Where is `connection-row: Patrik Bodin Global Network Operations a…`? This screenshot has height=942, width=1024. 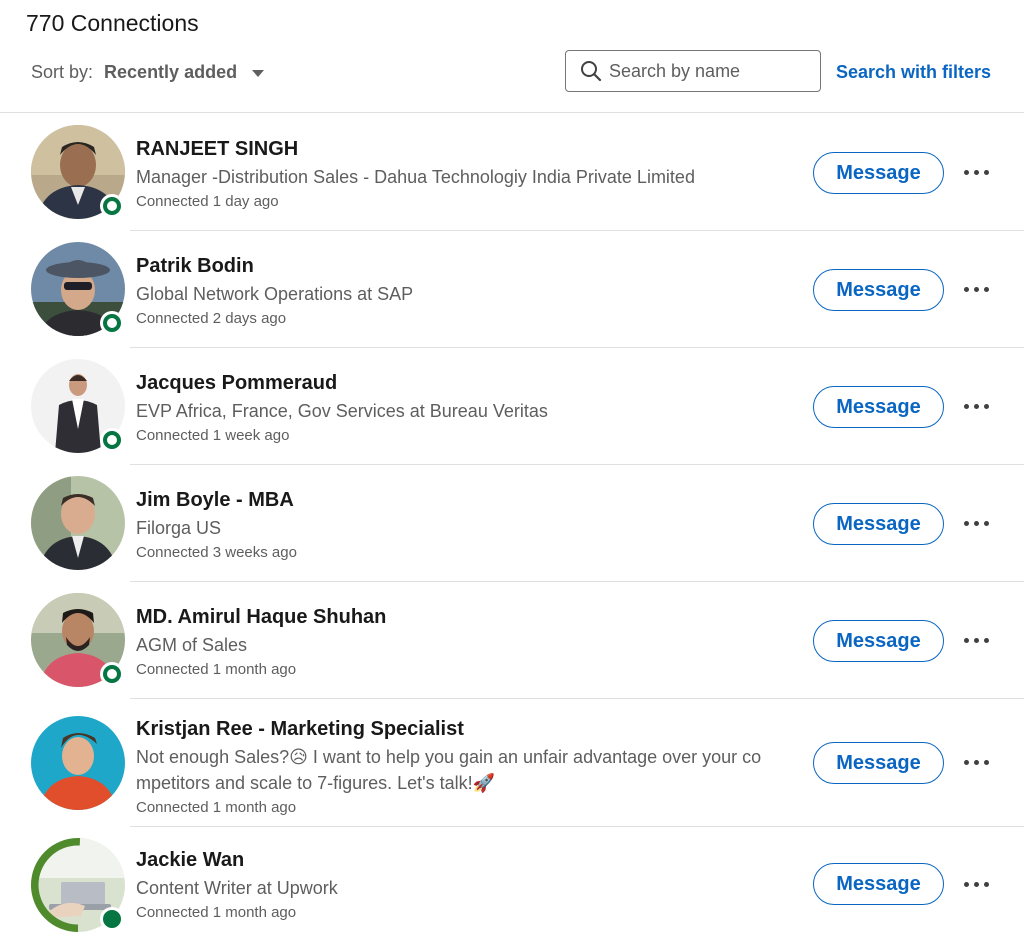 connection-row: Patrik Bodin Global Network Operations a… is located at coordinates (512, 289).